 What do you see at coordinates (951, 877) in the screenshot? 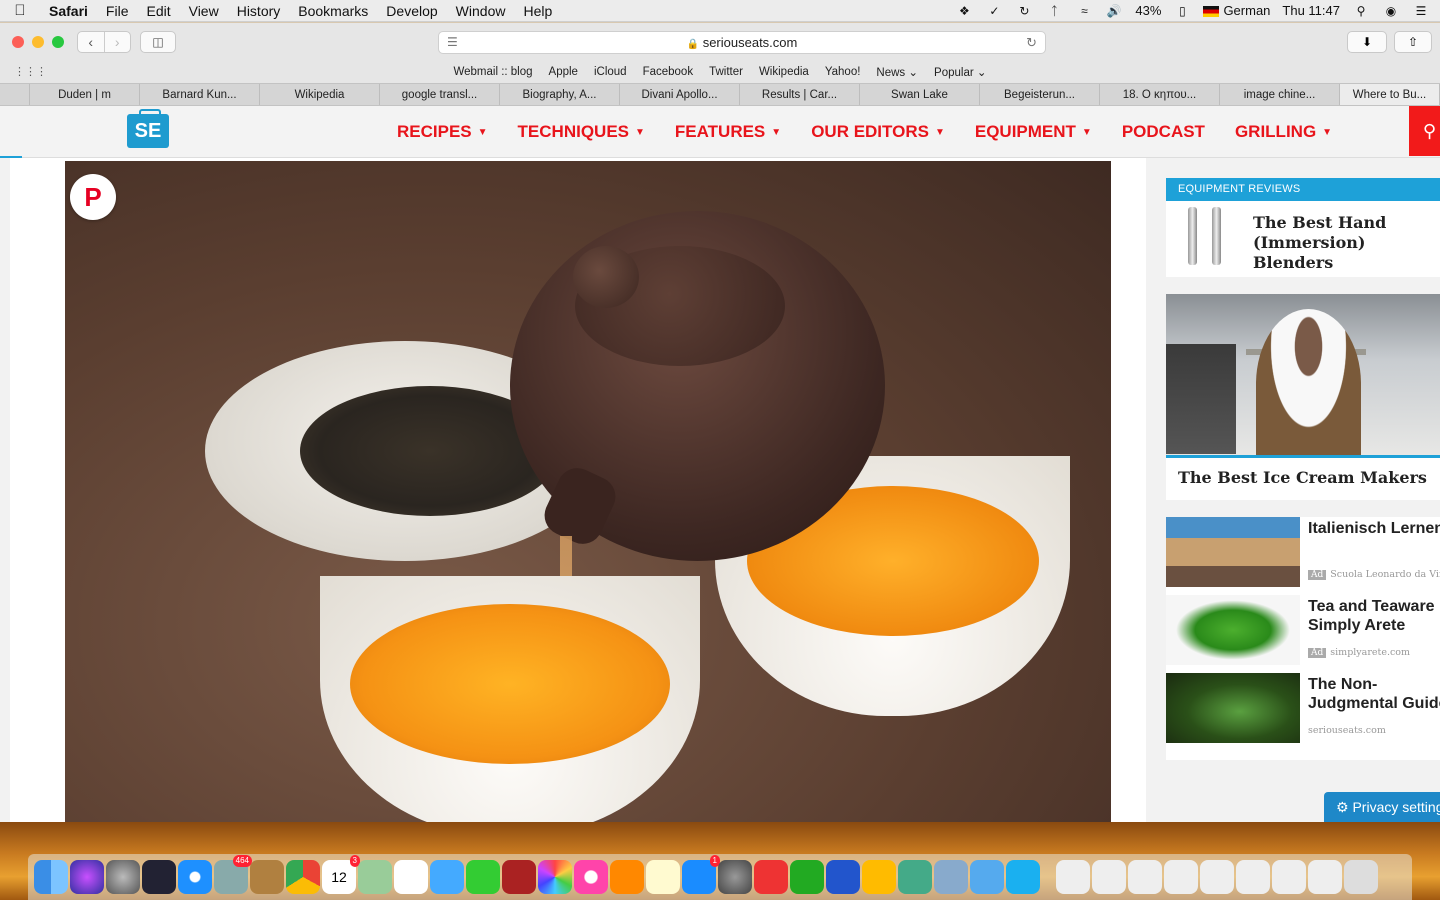
I see `preview-icon` at bounding box center [951, 877].